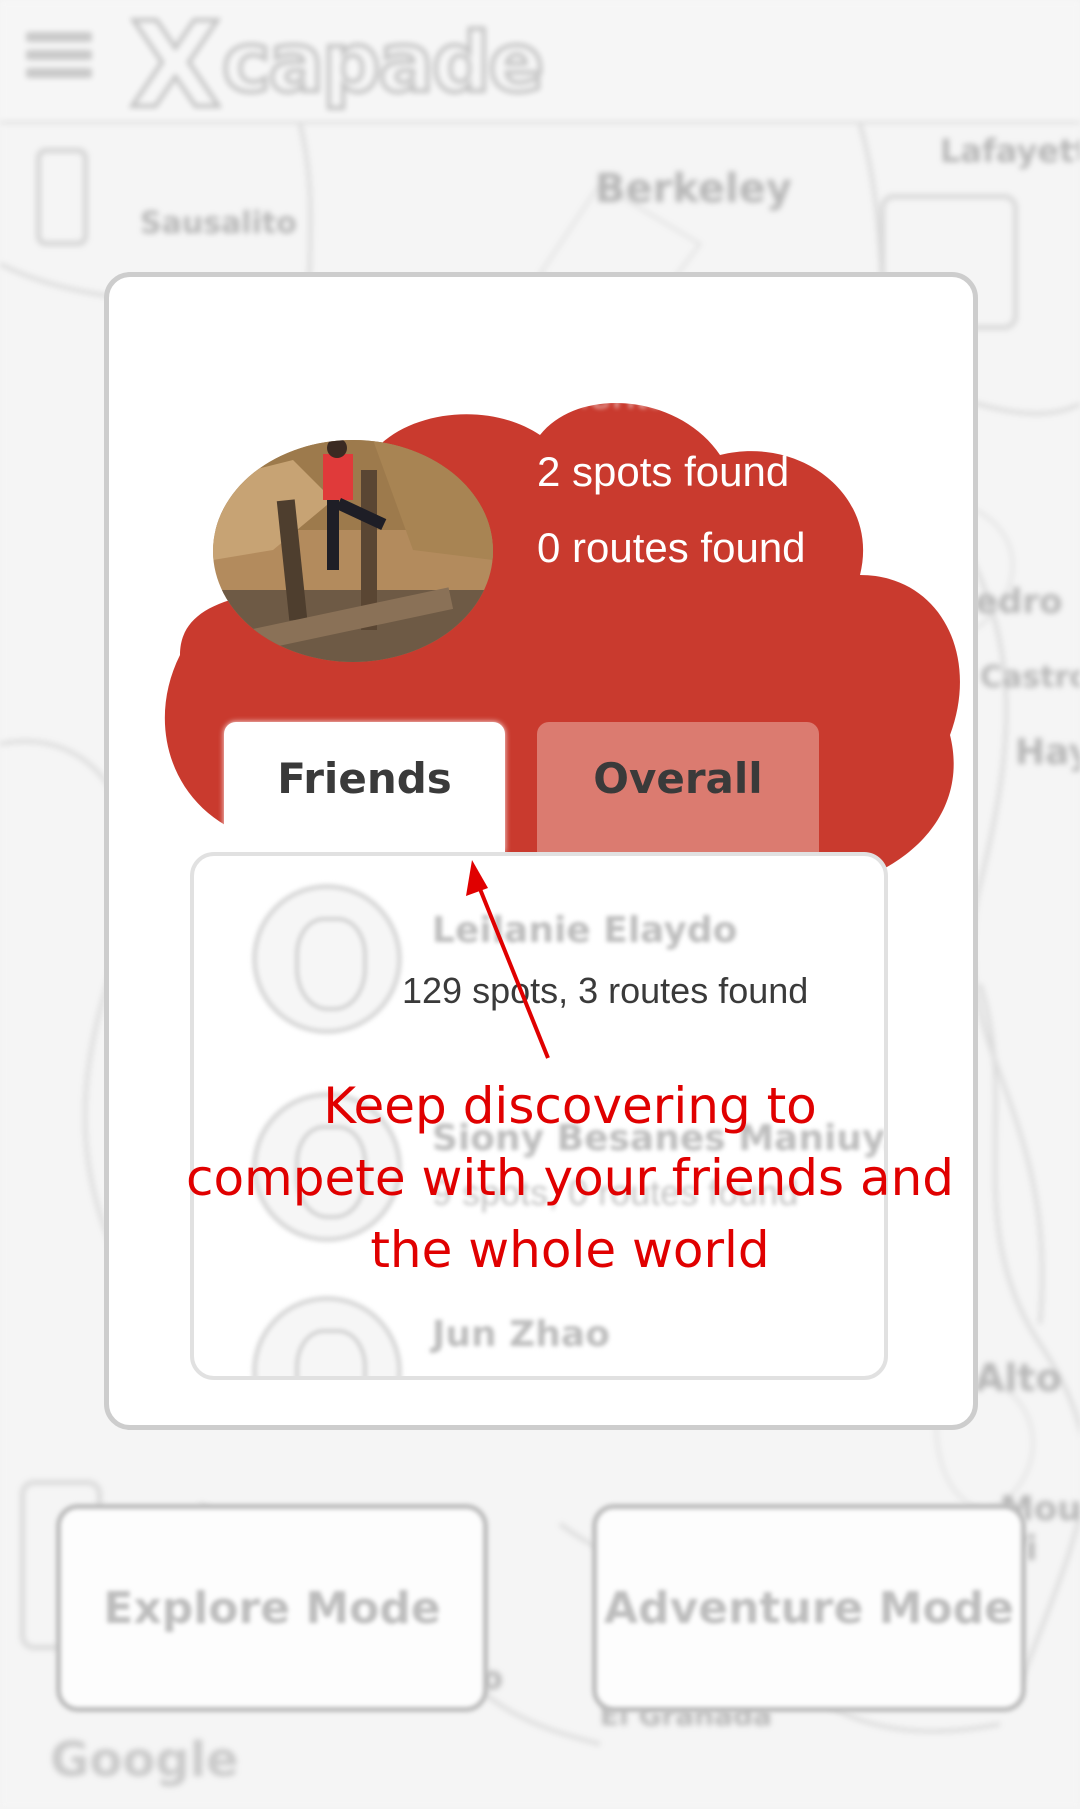  I want to click on leaderboard-row: Jun Zhao, so click(539, 1336).